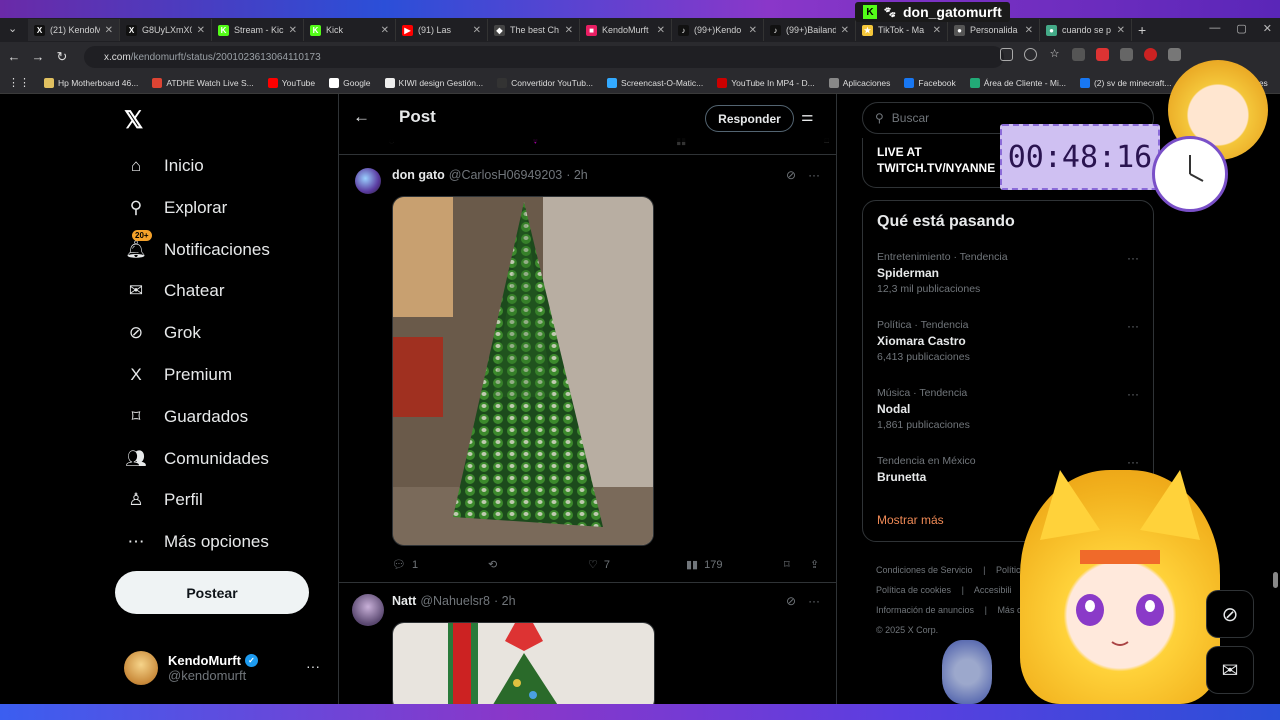  What do you see at coordinates (1230, 670) in the screenshot?
I see `messages-float-button: ✉` at bounding box center [1230, 670].